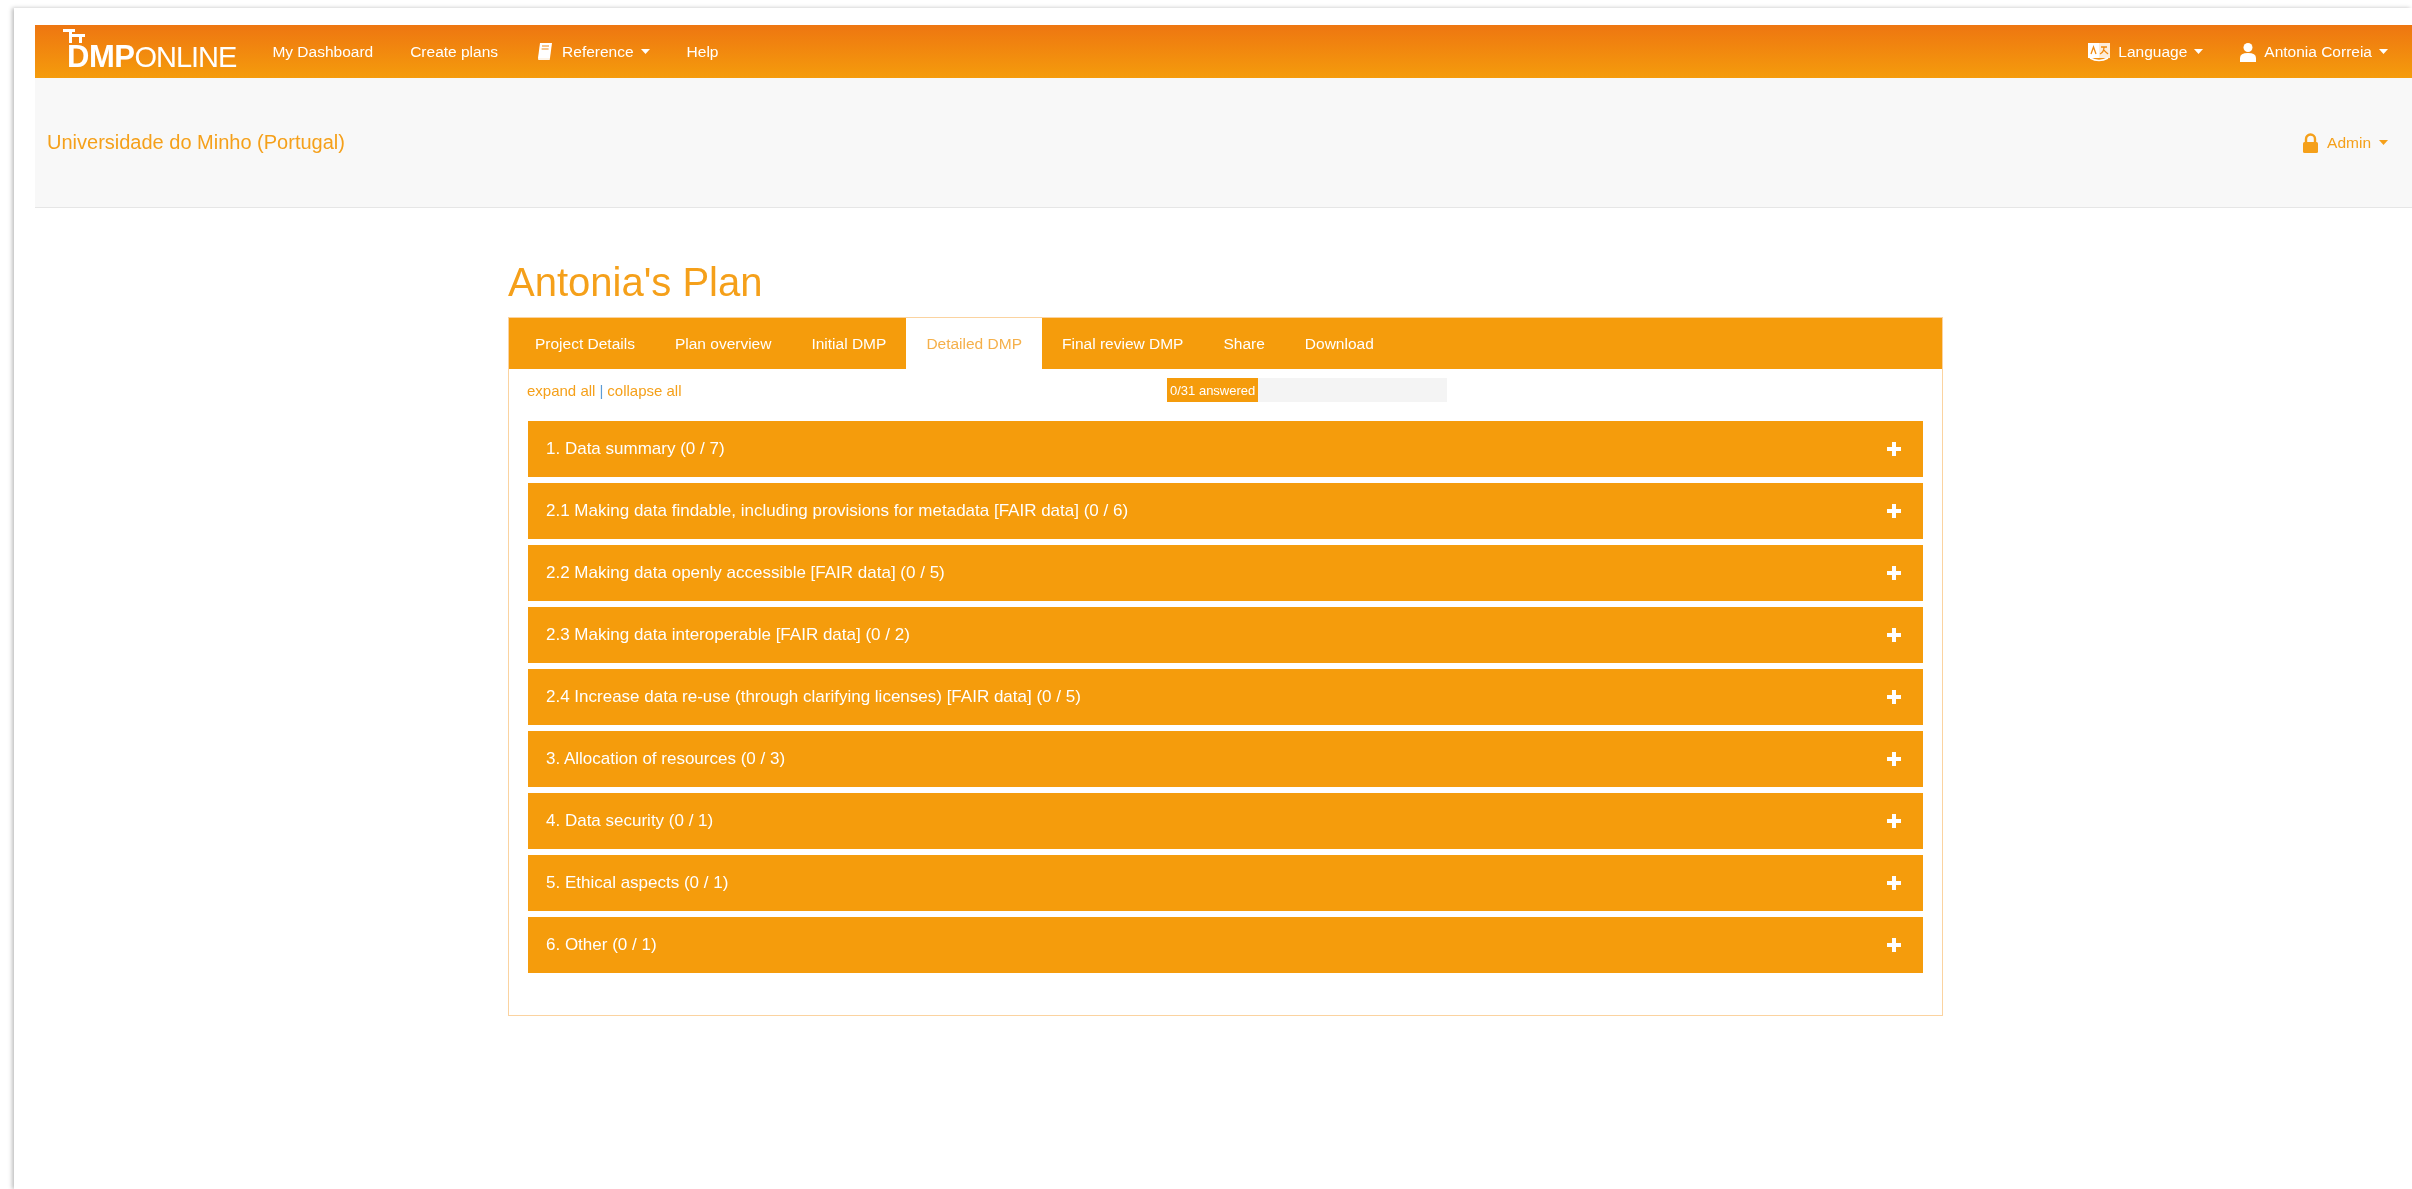 This screenshot has height=1189, width=2412. Describe the element at coordinates (1244, 343) in the screenshot. I see `tab: Share` at that location.